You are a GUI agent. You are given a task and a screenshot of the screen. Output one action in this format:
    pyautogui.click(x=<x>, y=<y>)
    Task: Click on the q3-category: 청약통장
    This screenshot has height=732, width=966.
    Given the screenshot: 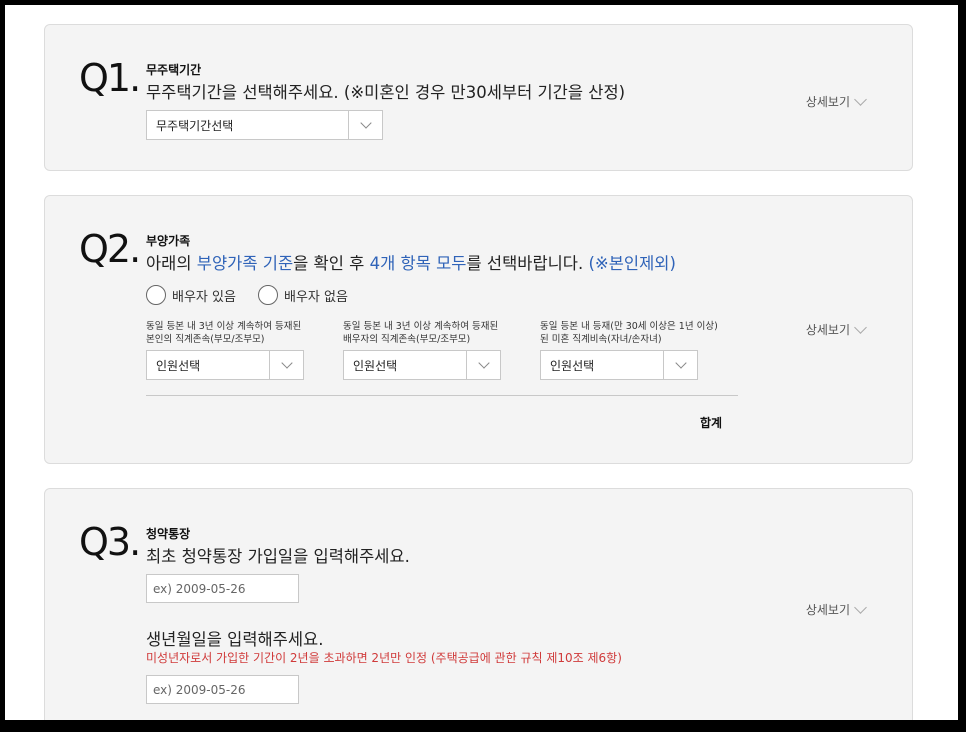 What is the action you would take?
    pyautogui.click(x=168, y=534)
    